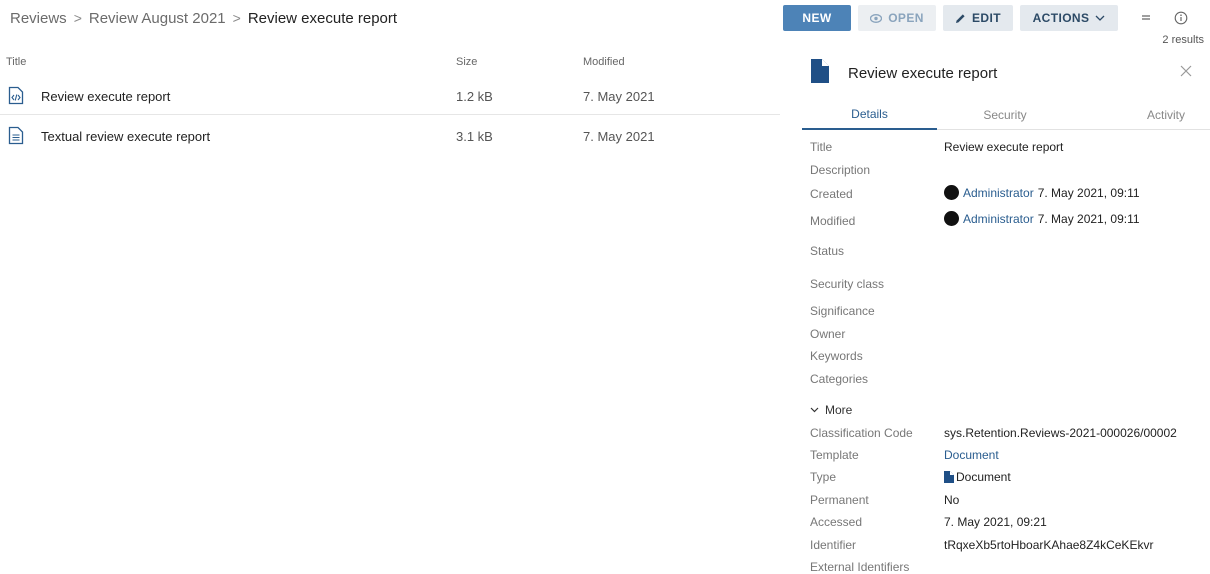 This screenshot has height=574, width=1210. Describe the element at coordinates (1049, 545) in the screenshot. I see `value-identifier: tRqxeXb5rtoHboarKAhae8Z4kCeKEkvr` at that location.